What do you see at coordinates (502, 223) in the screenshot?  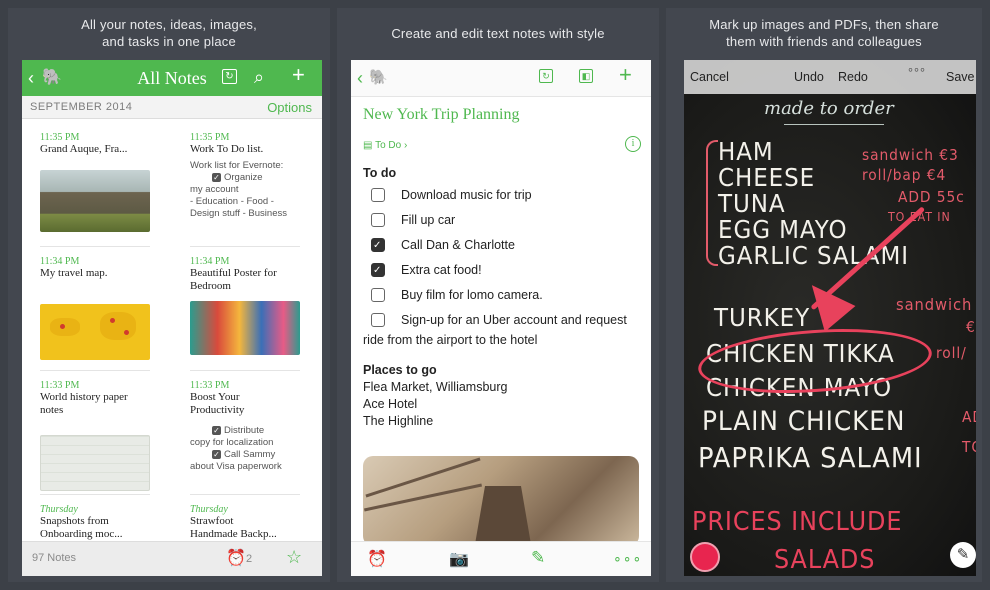 I see `checklist-item: Fill up car` at bounding box center [502, 223].